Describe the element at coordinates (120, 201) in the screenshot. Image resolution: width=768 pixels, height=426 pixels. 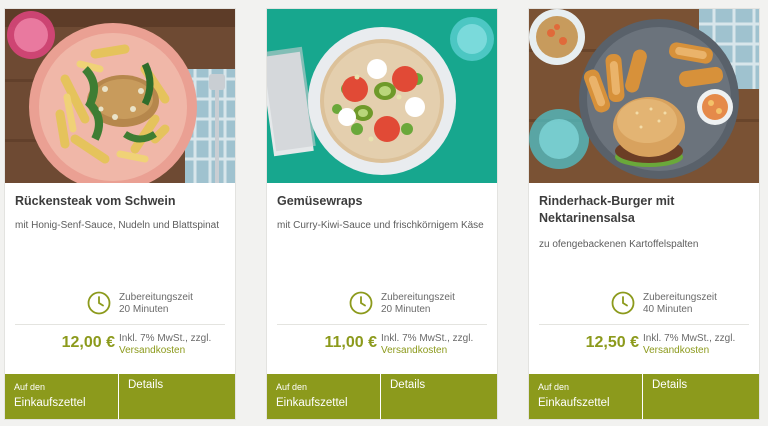
I see `recipe-title: Rückensteak vom Schwein` at that location.